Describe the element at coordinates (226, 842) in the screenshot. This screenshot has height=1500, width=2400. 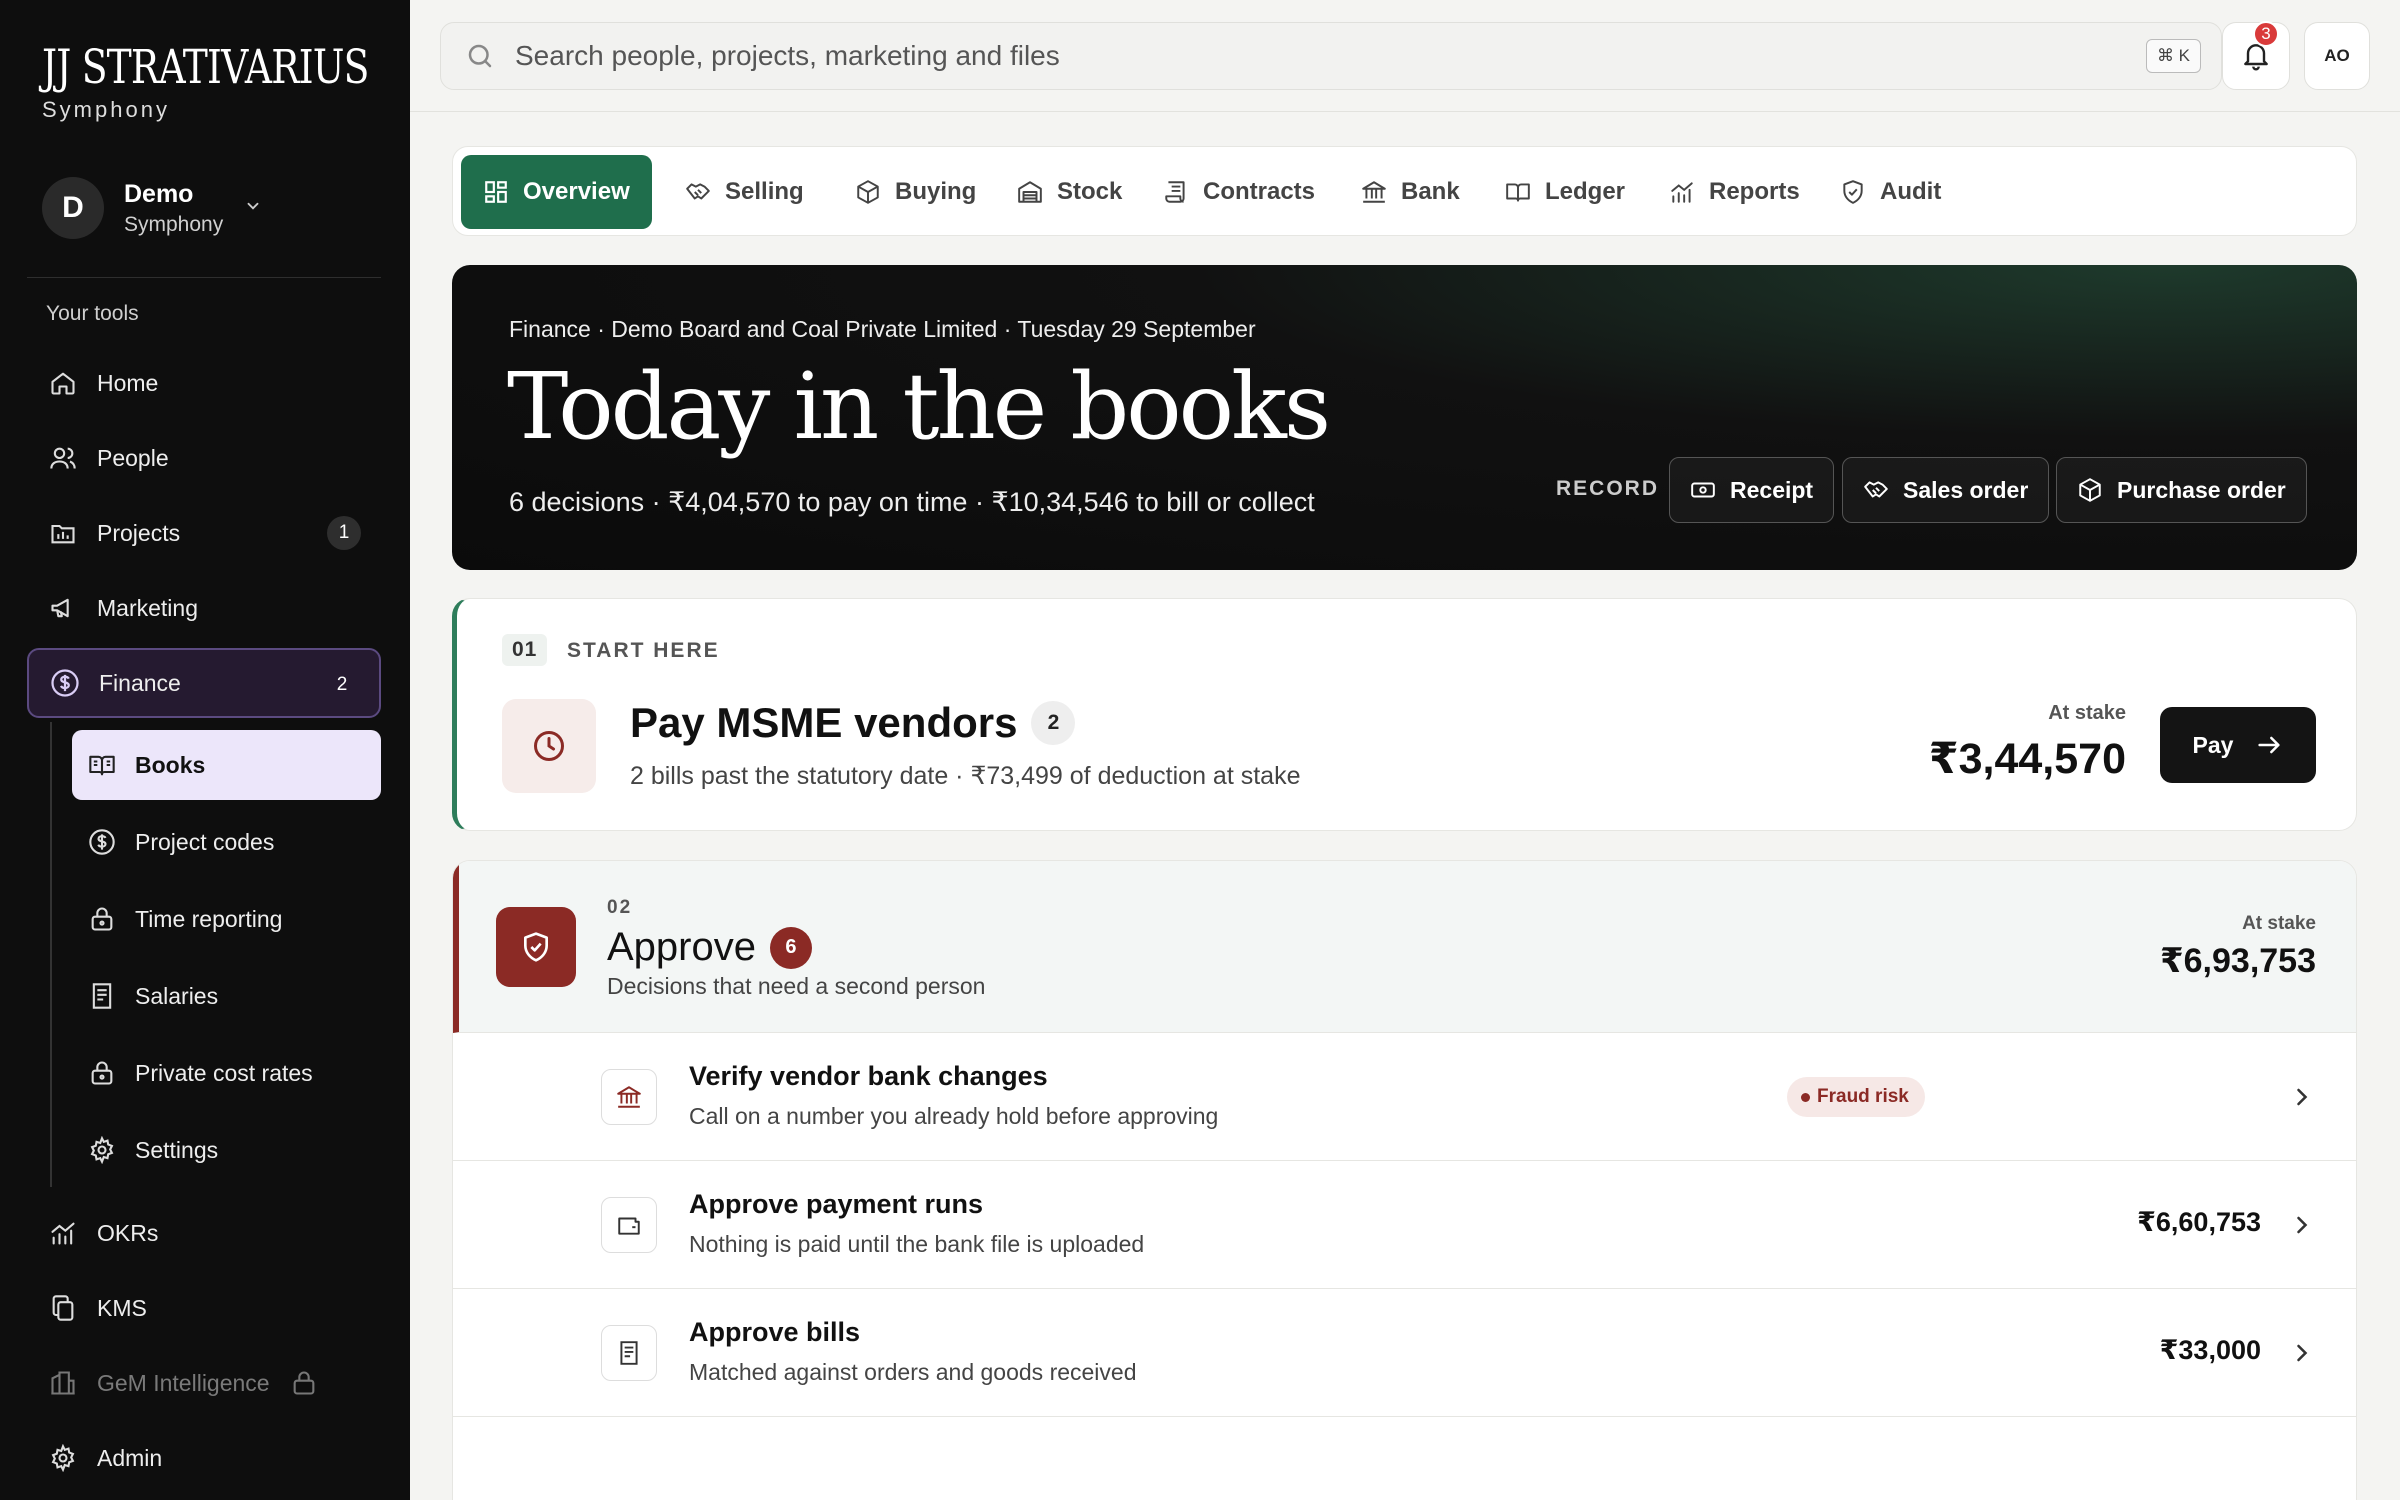
I see `sidebar-subitem-project-codes: Project codes` at that location.